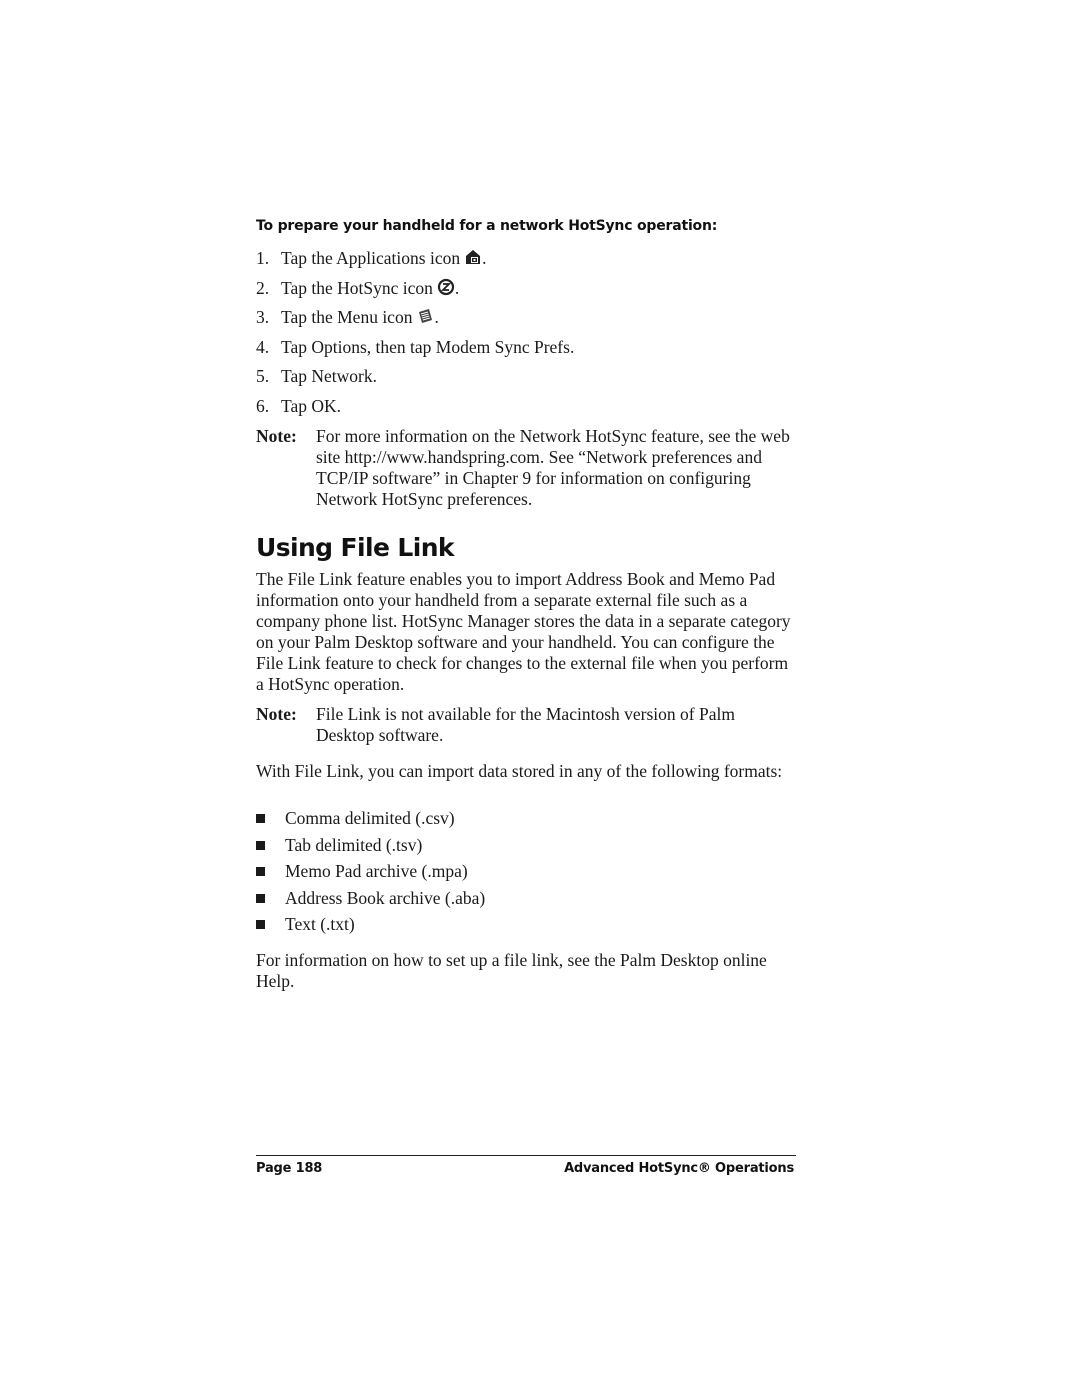 The image size is (1080, 1397). I want to click on step-number: 1., so click(263, 258).